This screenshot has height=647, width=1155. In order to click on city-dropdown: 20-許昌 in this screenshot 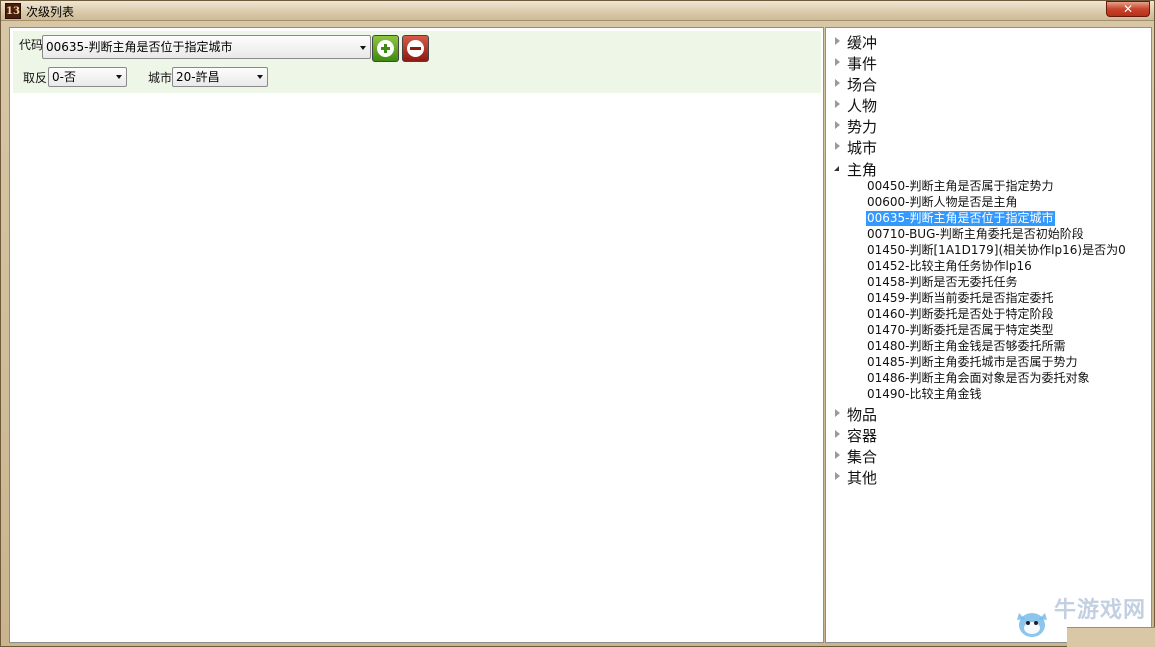, I will do `click(220, 77)`.